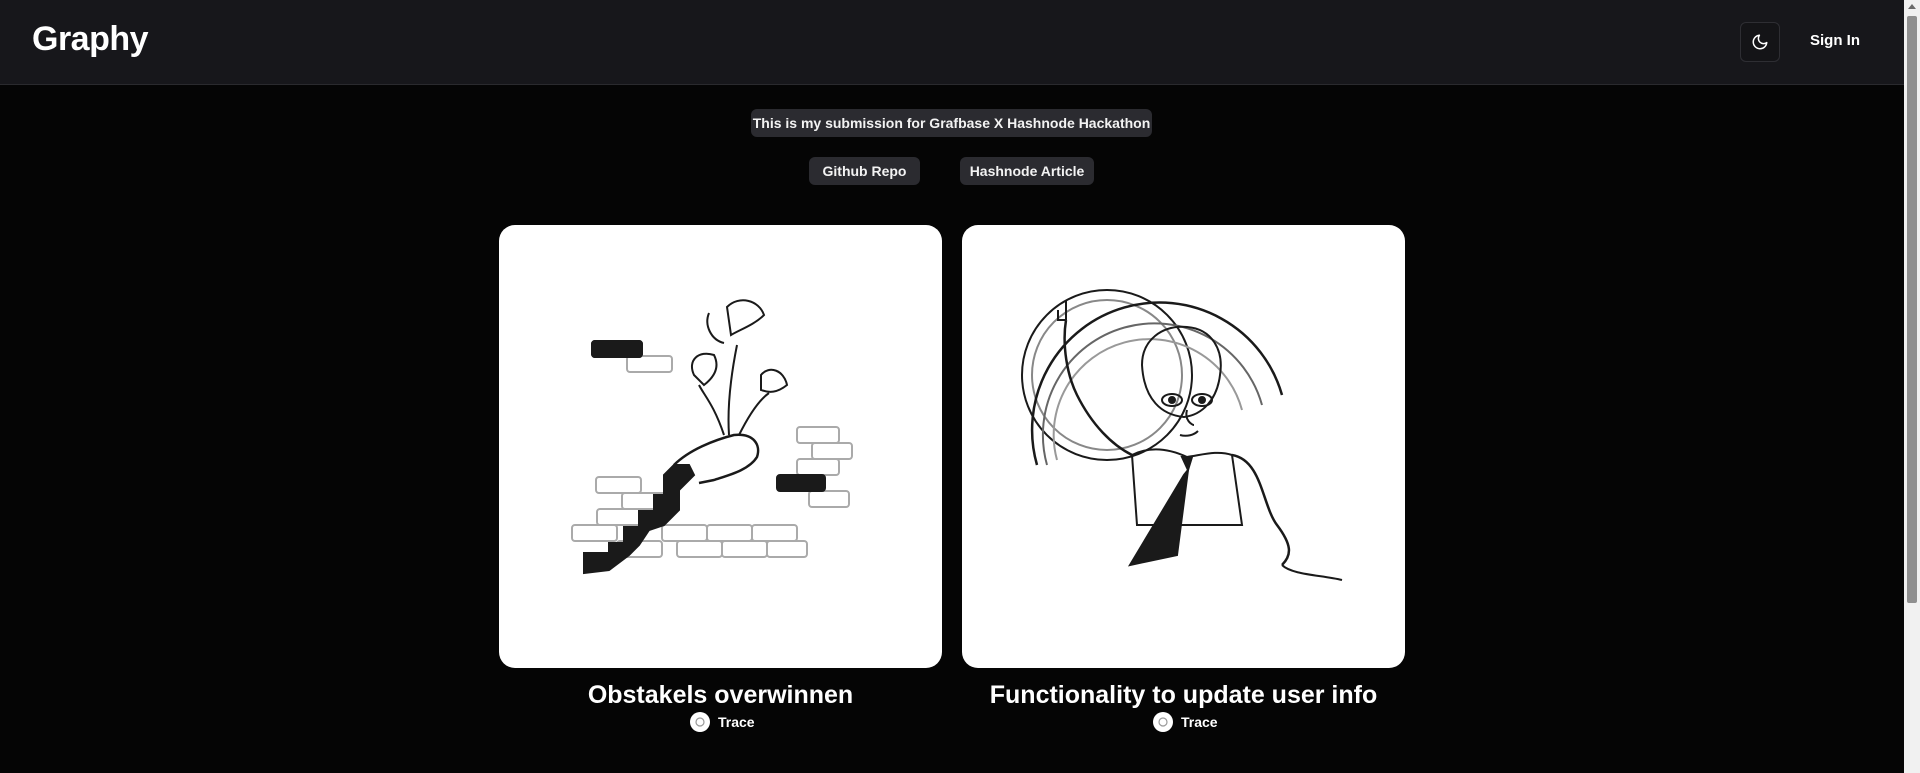 The image size is (1920, 773). Describe the element at coordinates (1912, 309) in the screenshot. I see `scrollbar-thumb` at that location.